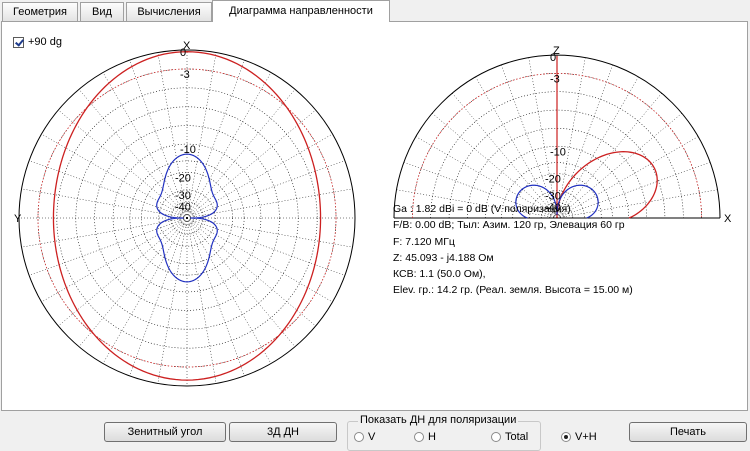  What do you see at coordinates (169, 11) in the screenshot?
I see `tab-calculations: Вычисления` at bounding box center [169, 11].